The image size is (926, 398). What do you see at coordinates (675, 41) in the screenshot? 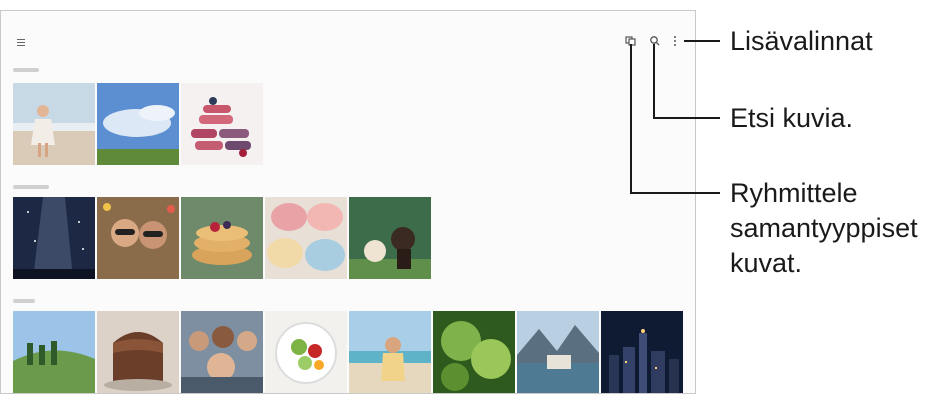
I see `more-options-icon` at bounding box center [675, 41].